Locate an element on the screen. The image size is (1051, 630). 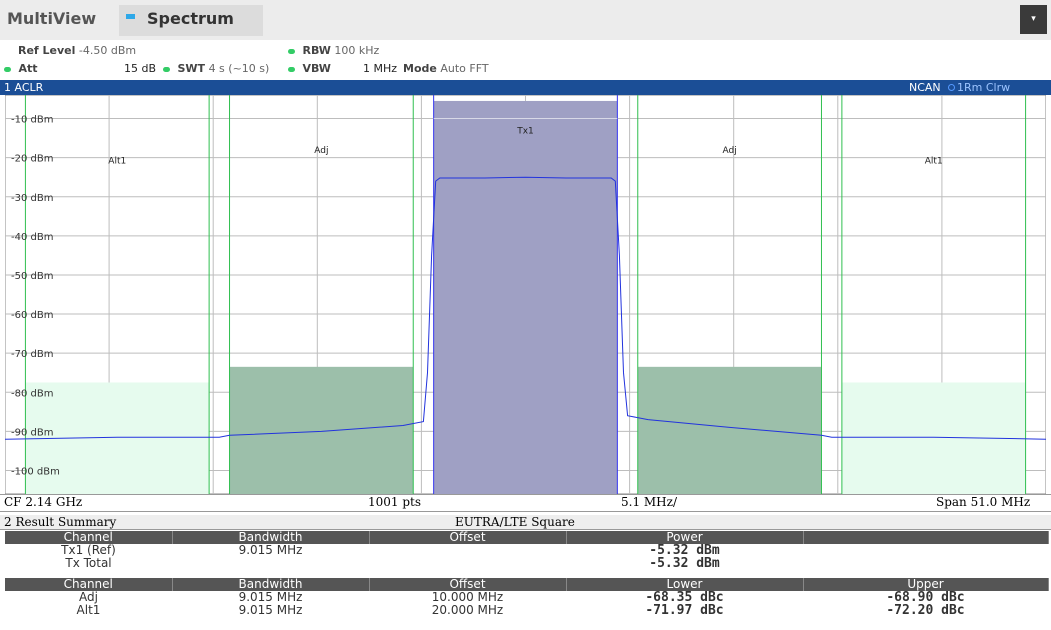
column-header: Upper is located at coordinates (926, 584).